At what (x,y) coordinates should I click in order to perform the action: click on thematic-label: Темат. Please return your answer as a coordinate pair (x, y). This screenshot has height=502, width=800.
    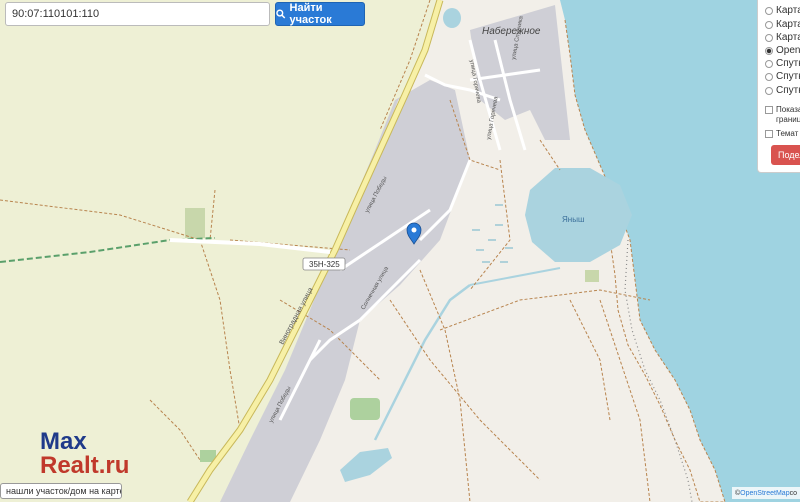
    Looking at the image, I should click on (787, 133).